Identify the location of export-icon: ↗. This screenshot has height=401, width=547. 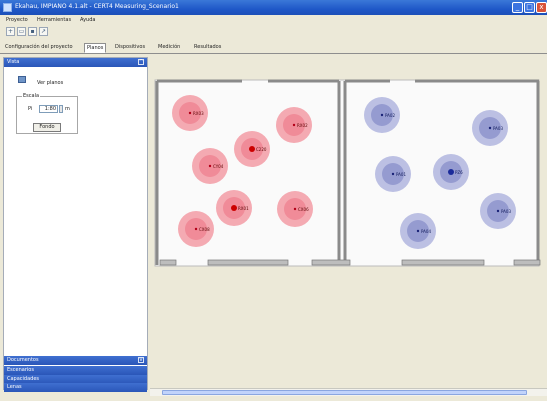
(43, 31).